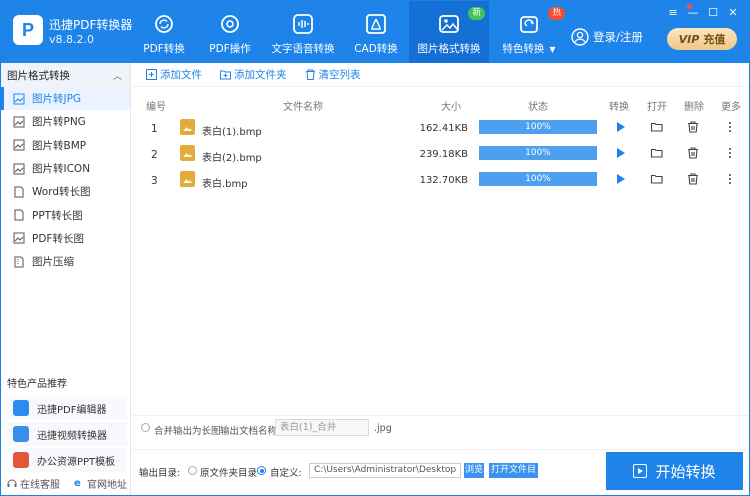 This screenshot has height=496, width=750. Describe the element at coordinates (65, 214) in the screenshot. I see `sidebar-item-ppt-to-long-image: PPT转长图` at that location.